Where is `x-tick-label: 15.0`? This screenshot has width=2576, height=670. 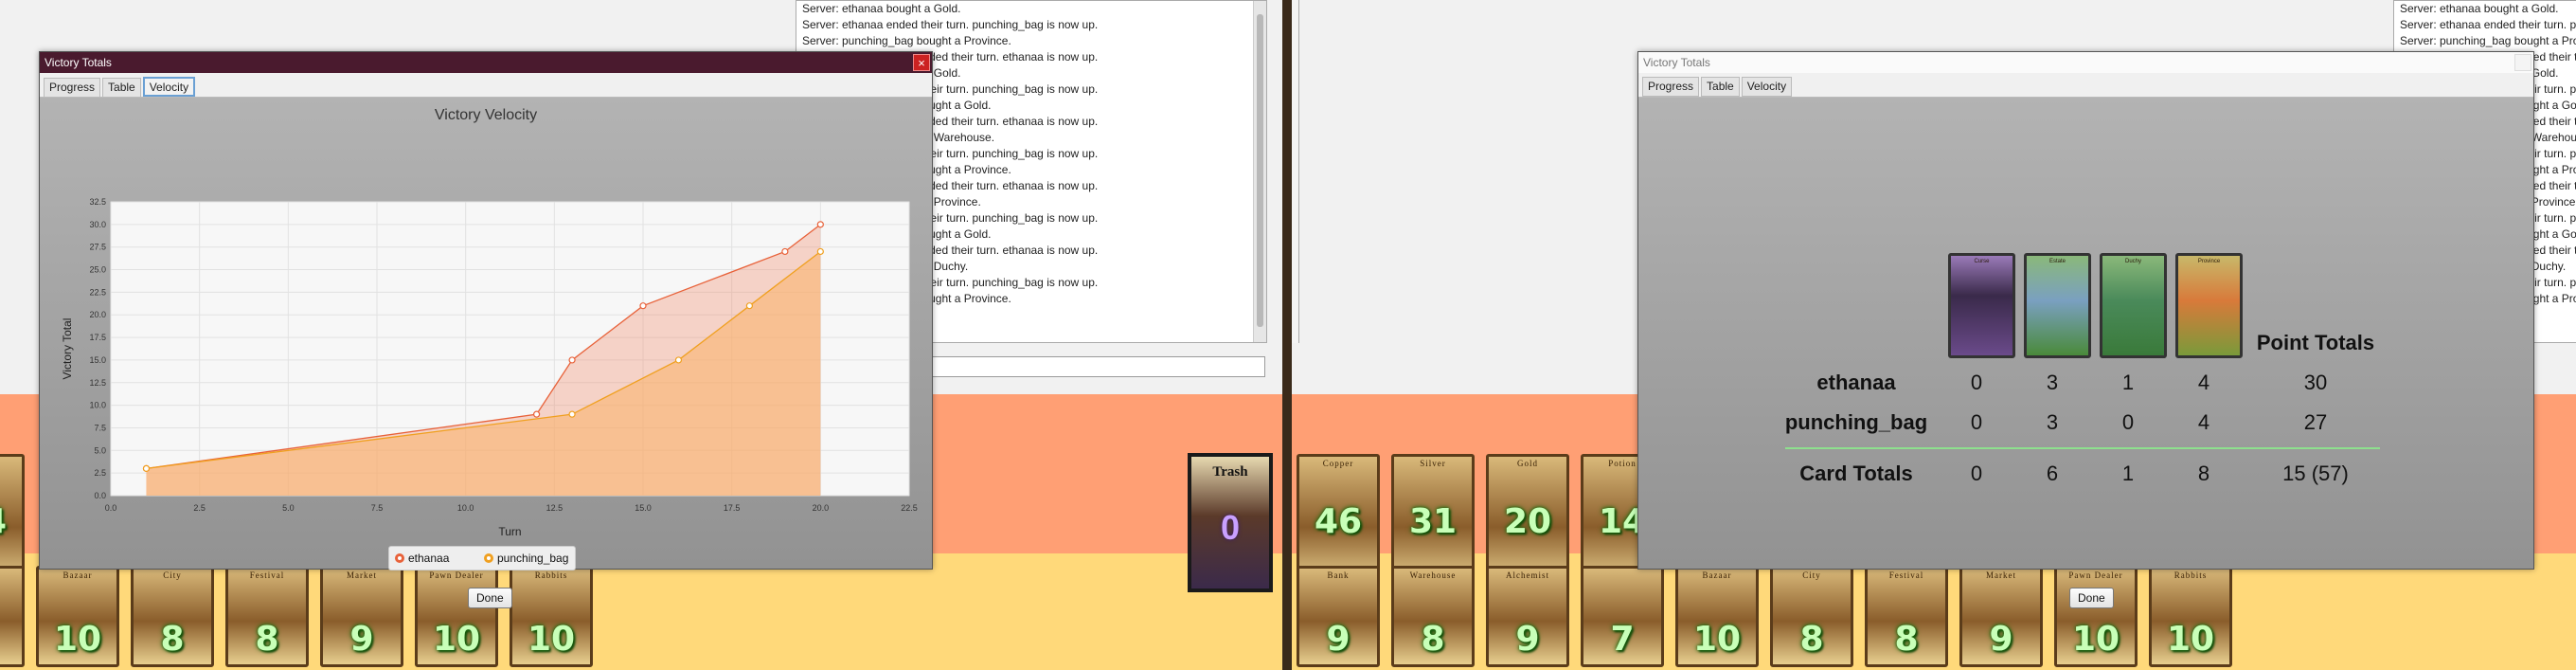 x-tick-label: 15.0 is located at coordinates (643, 508).